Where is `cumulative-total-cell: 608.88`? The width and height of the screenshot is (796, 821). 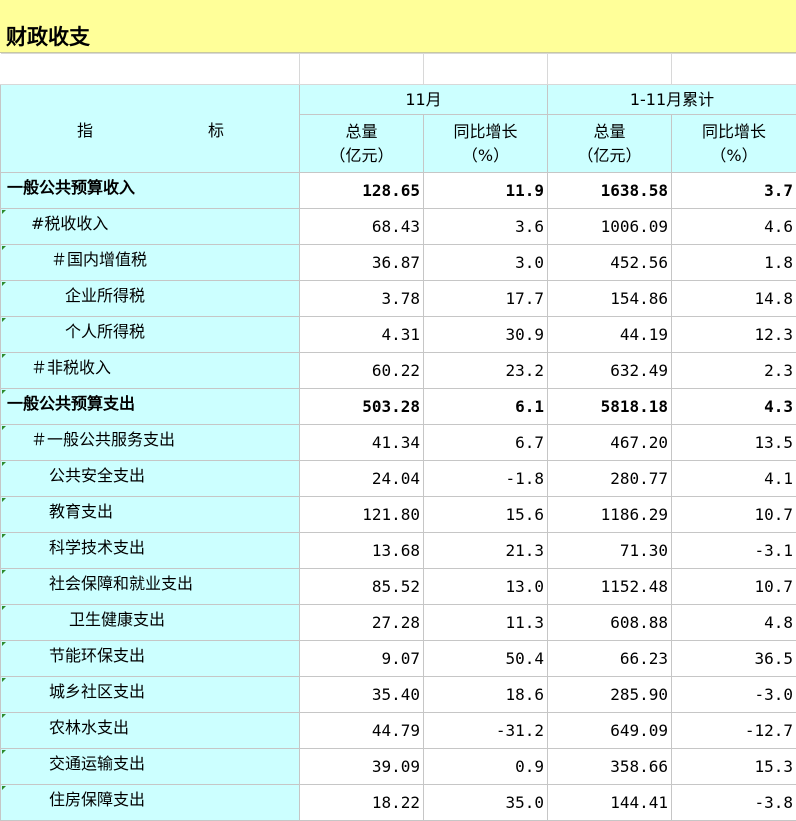 cumulative-total-cell: 608.88 is located at coordinates (609, 622).